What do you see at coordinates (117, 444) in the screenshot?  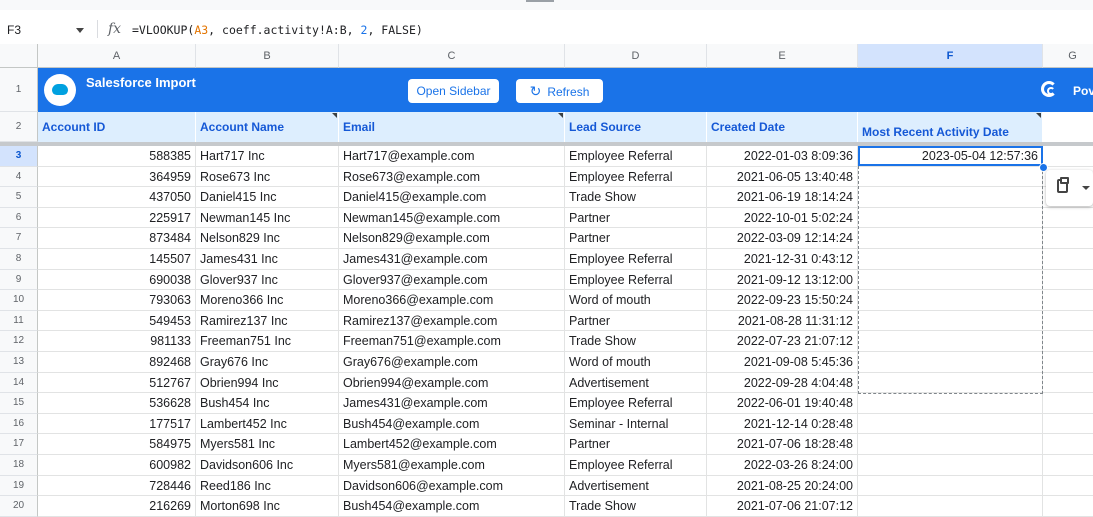 I see `cell-account-id: 584975` at bounding box center [117, 444].